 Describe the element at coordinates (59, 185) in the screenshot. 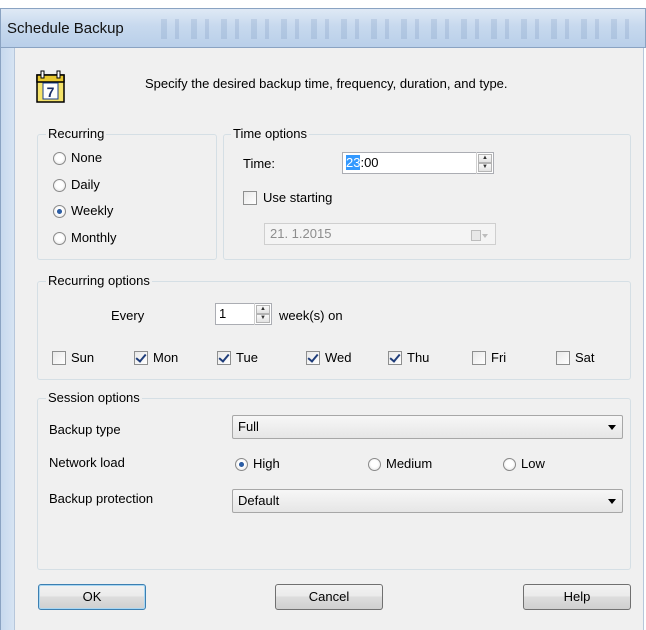

I see `radio-daily` at that location.